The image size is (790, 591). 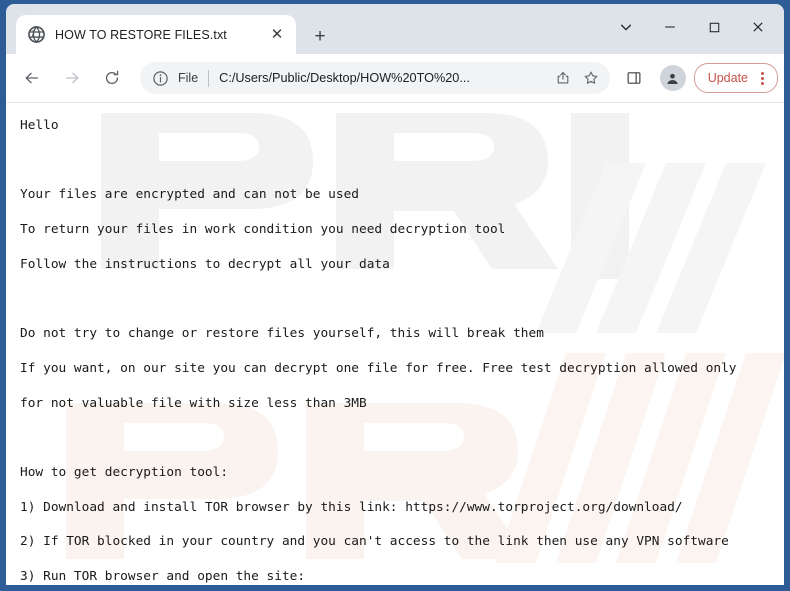 I want to click on note-line: 3) Run TOR browser and open the site:, so click(x=163, y=576).